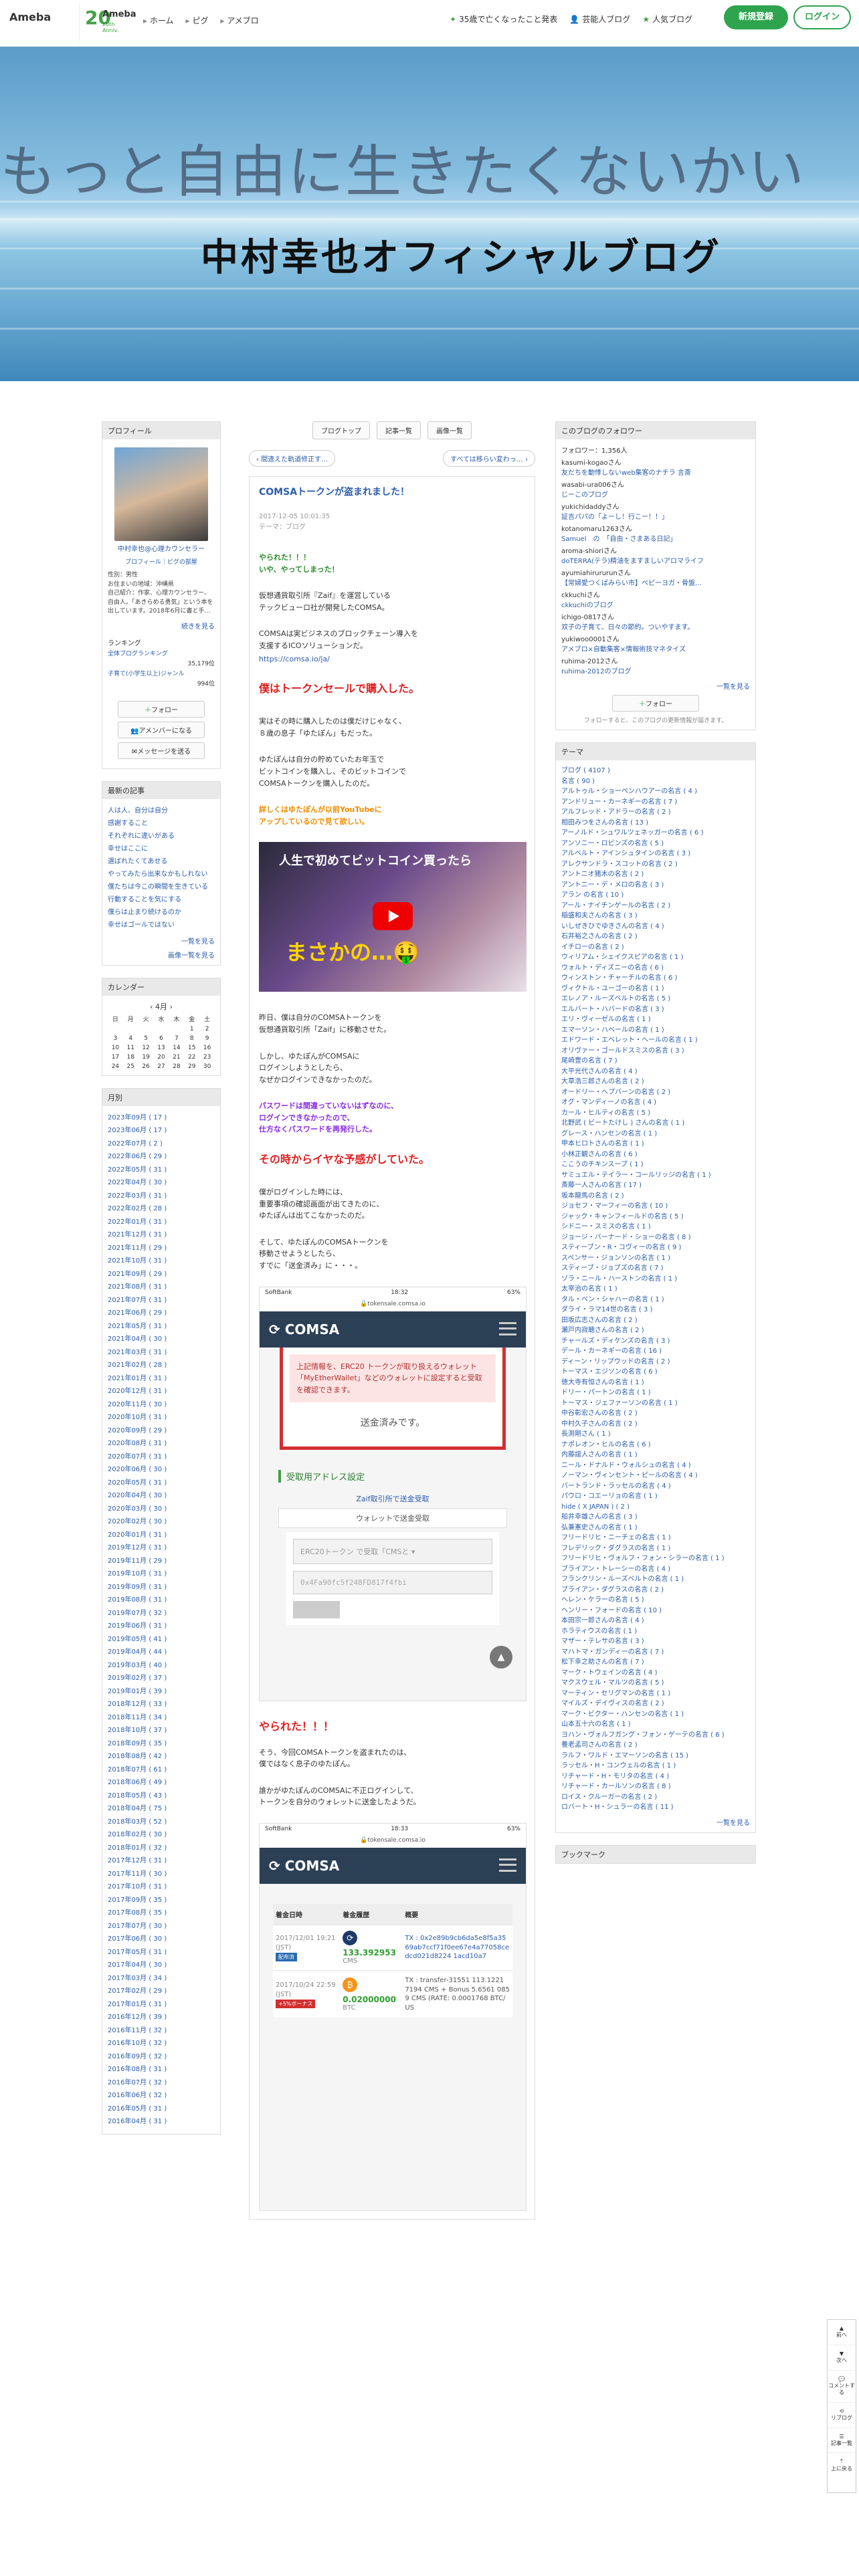 This screenshot has width=859, height=2576. Describe the element at coordinates (655, 1114) in the screenshot. I see `theme-link: カール・ヒルティの名言 ( 5 )` at that location.